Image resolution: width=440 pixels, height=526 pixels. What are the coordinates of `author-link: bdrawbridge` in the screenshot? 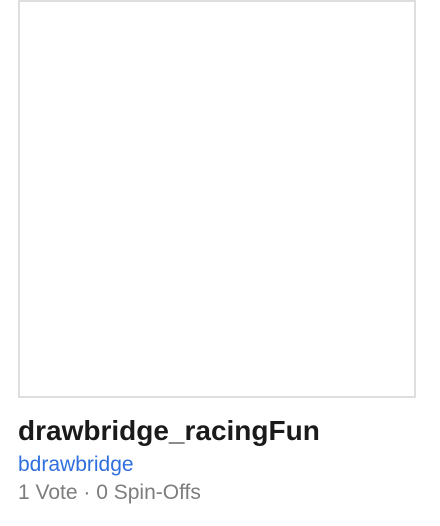 It's located at (76, 465).